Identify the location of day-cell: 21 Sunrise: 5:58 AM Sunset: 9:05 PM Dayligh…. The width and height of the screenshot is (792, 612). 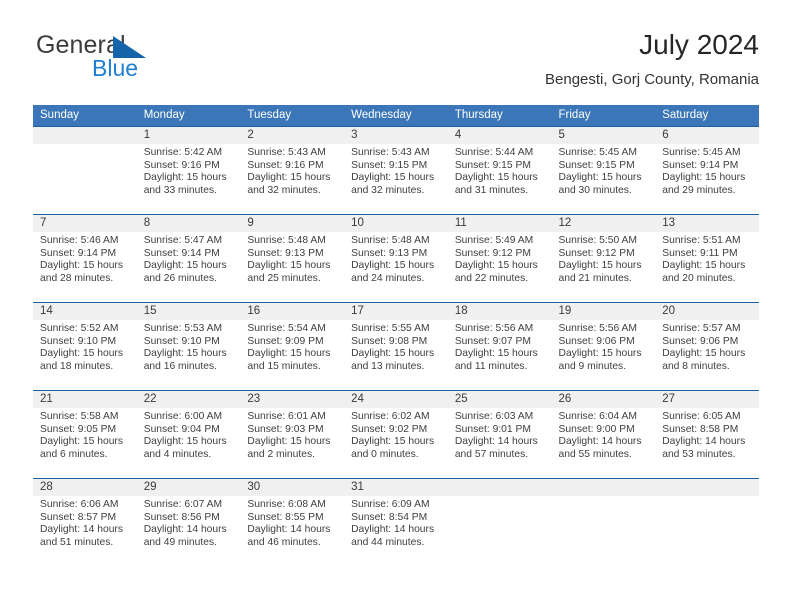
(85, 434).